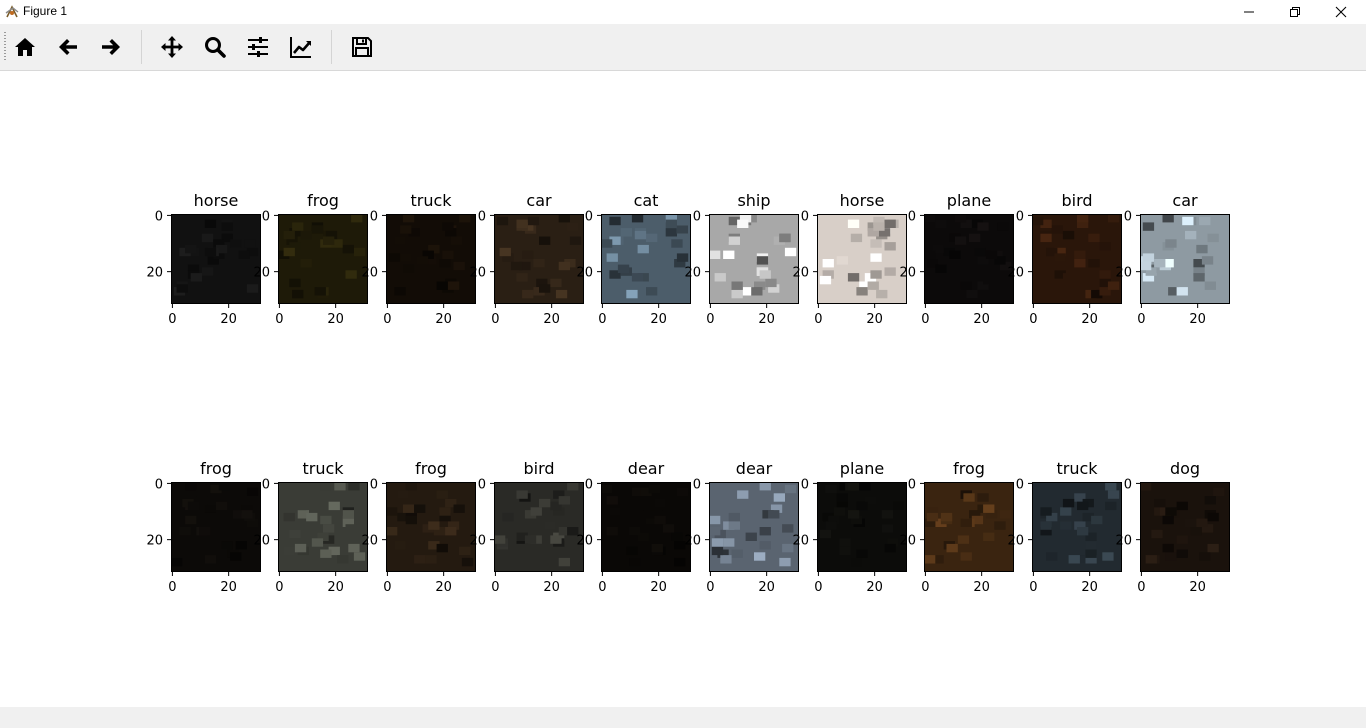 The height and width of the screenshot is (728, 1366). What do you see at coordinates (646, 200) in the screenshot?
I see `subplot-title: cat` at bounding box center [646, 200].